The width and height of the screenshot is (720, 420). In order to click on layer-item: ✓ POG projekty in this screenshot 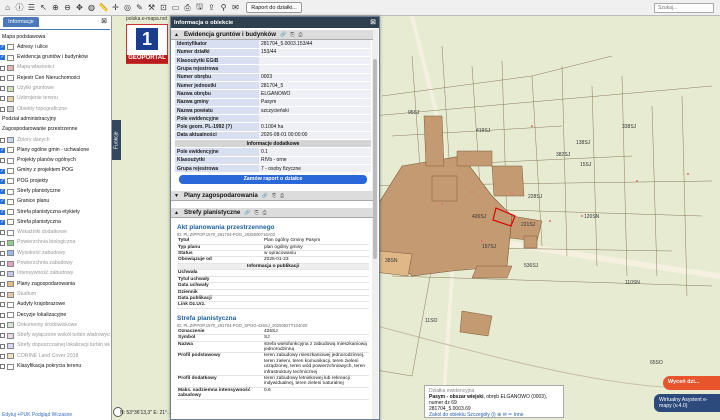, I will do `click(55, 181)`.